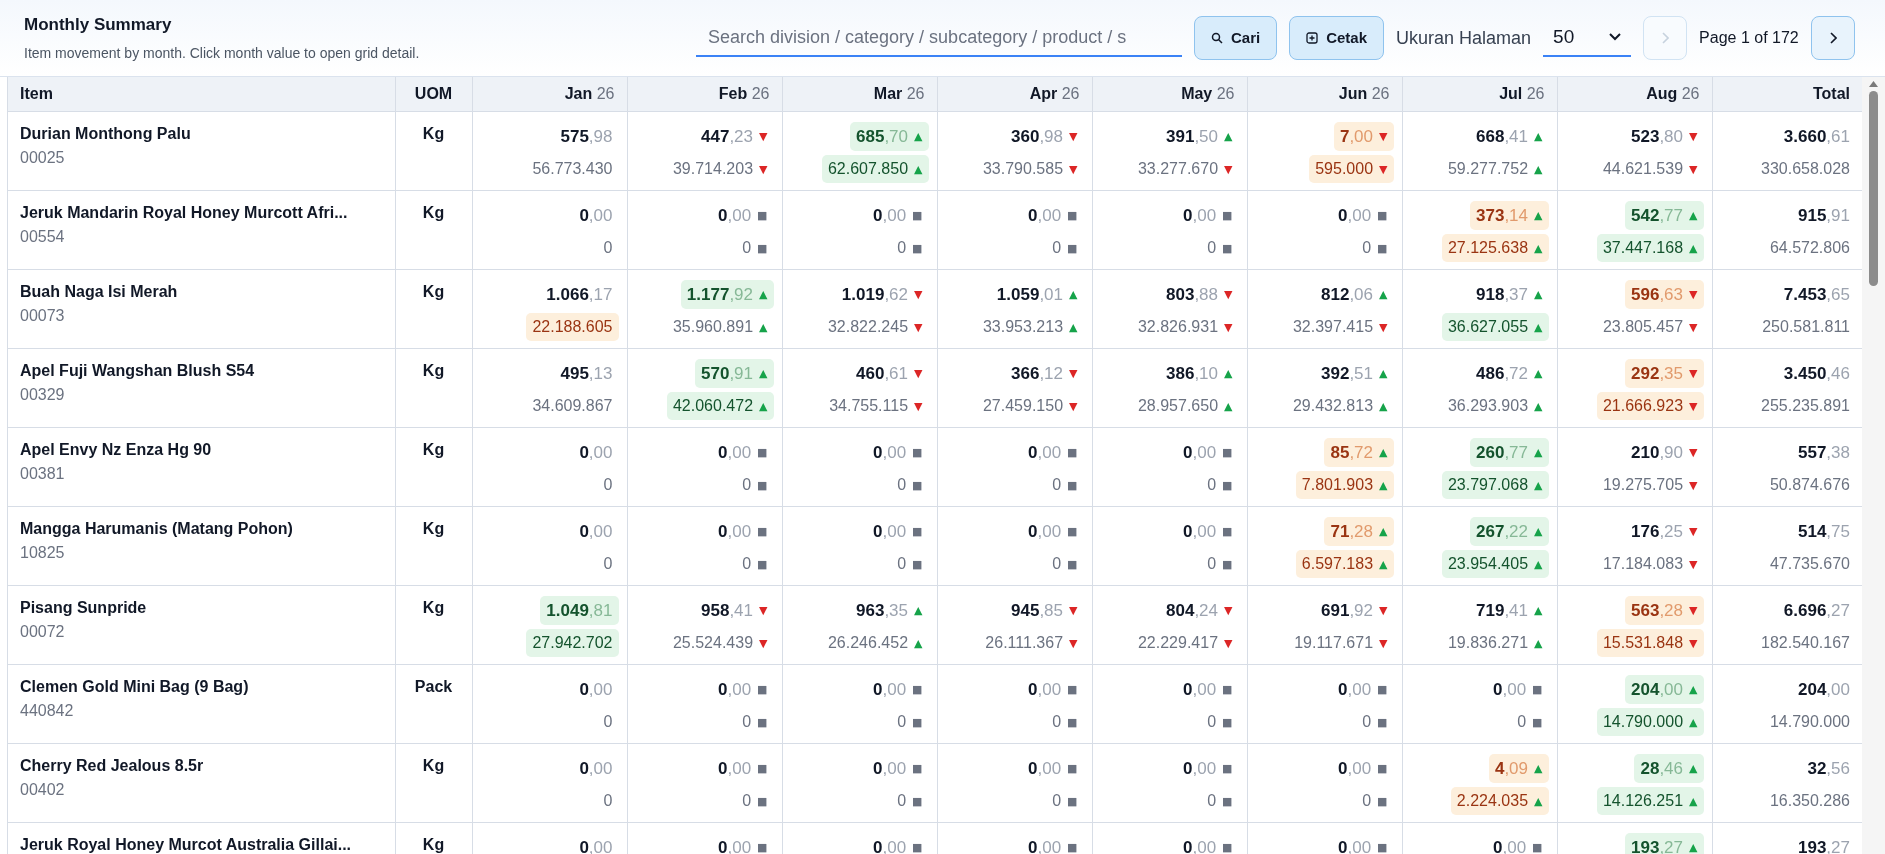 The width and height of the screenshot is (1885, 854). I want to click on quantity-value: 668,41, so click(1502, 136).